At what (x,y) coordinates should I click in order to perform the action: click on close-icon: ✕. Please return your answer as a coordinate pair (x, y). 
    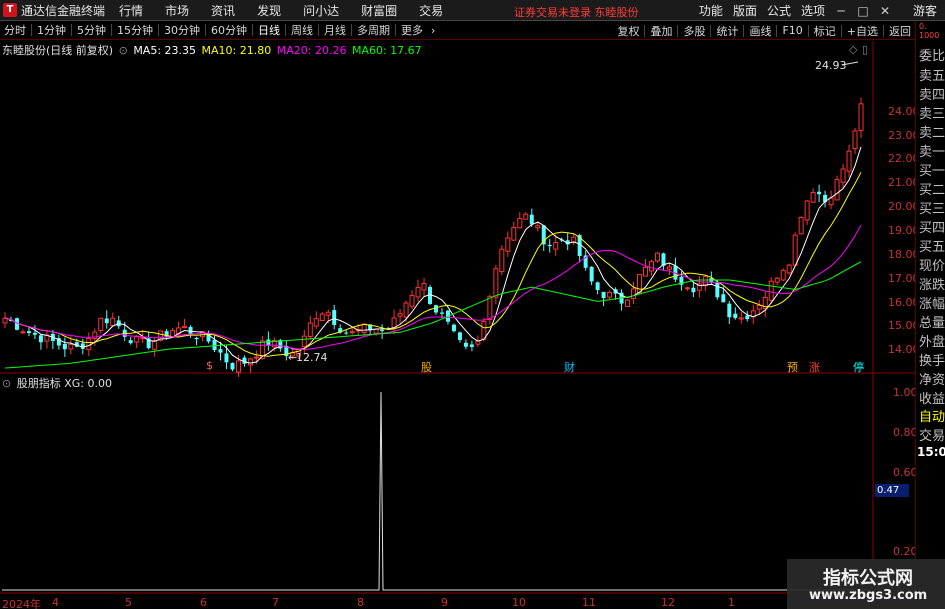
    Looking at the image, I should click on (885, 11).